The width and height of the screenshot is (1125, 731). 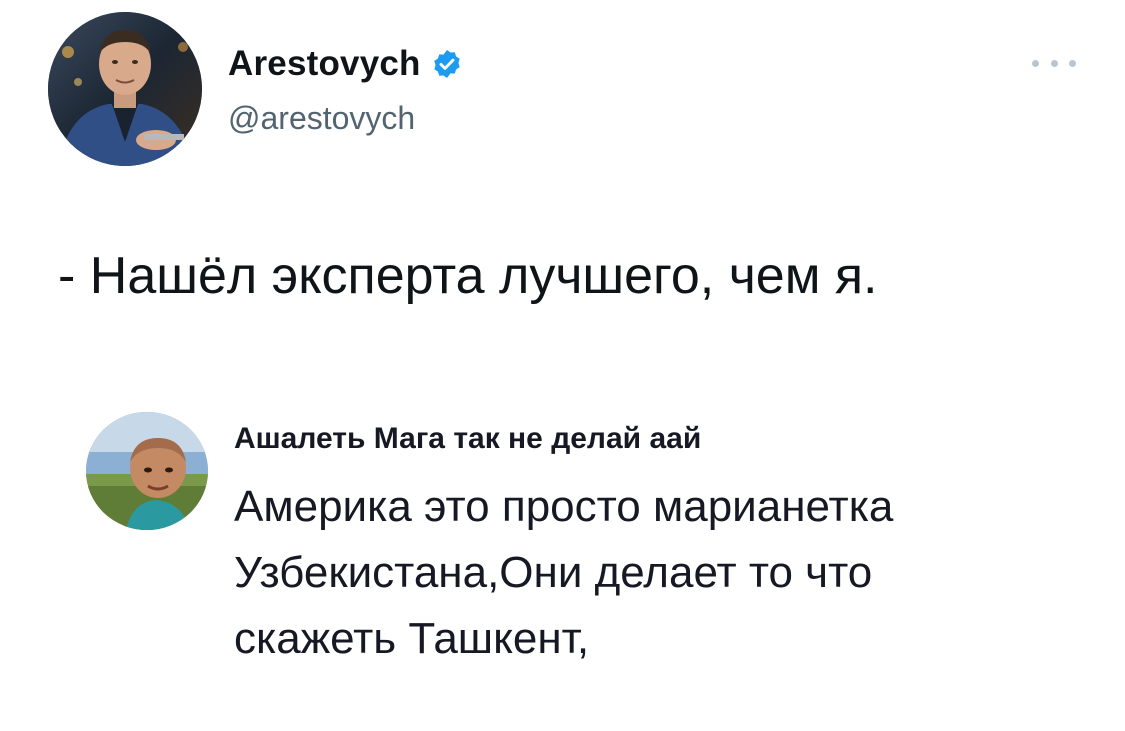 I want to click on more-horizontal-icon, so click(x=1054, y=63).